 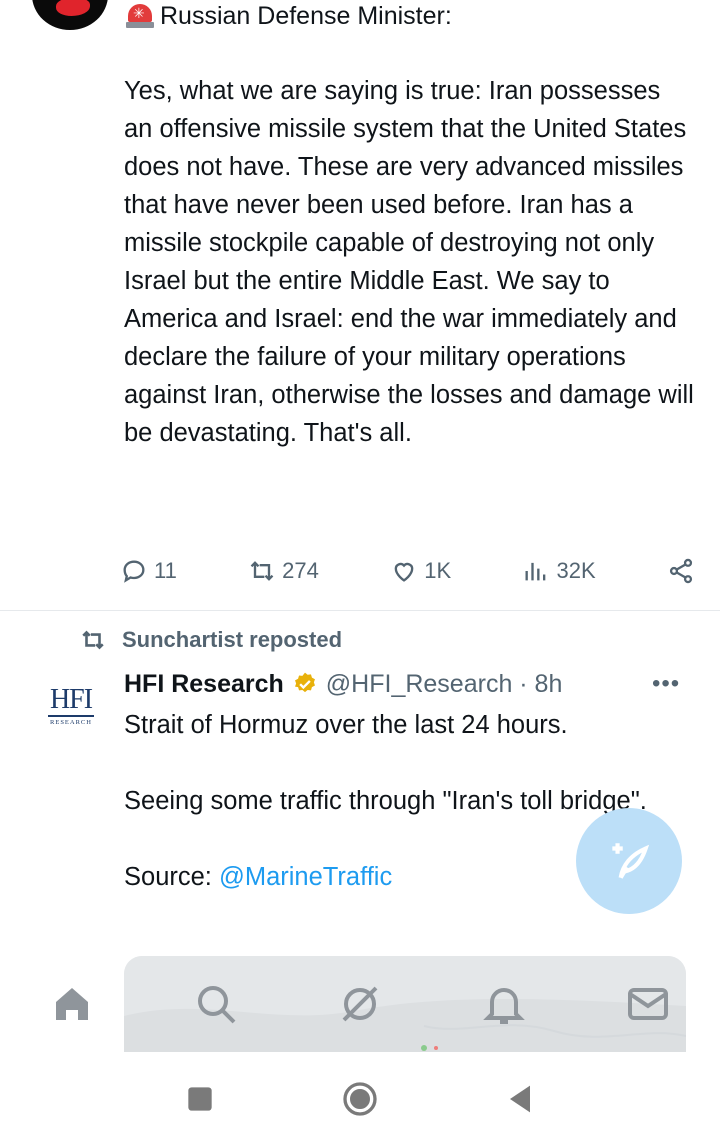 What do you see at coordinates (304, 682) in the screenshot?
I see `verified-icon` at bounding box center [304, 682].